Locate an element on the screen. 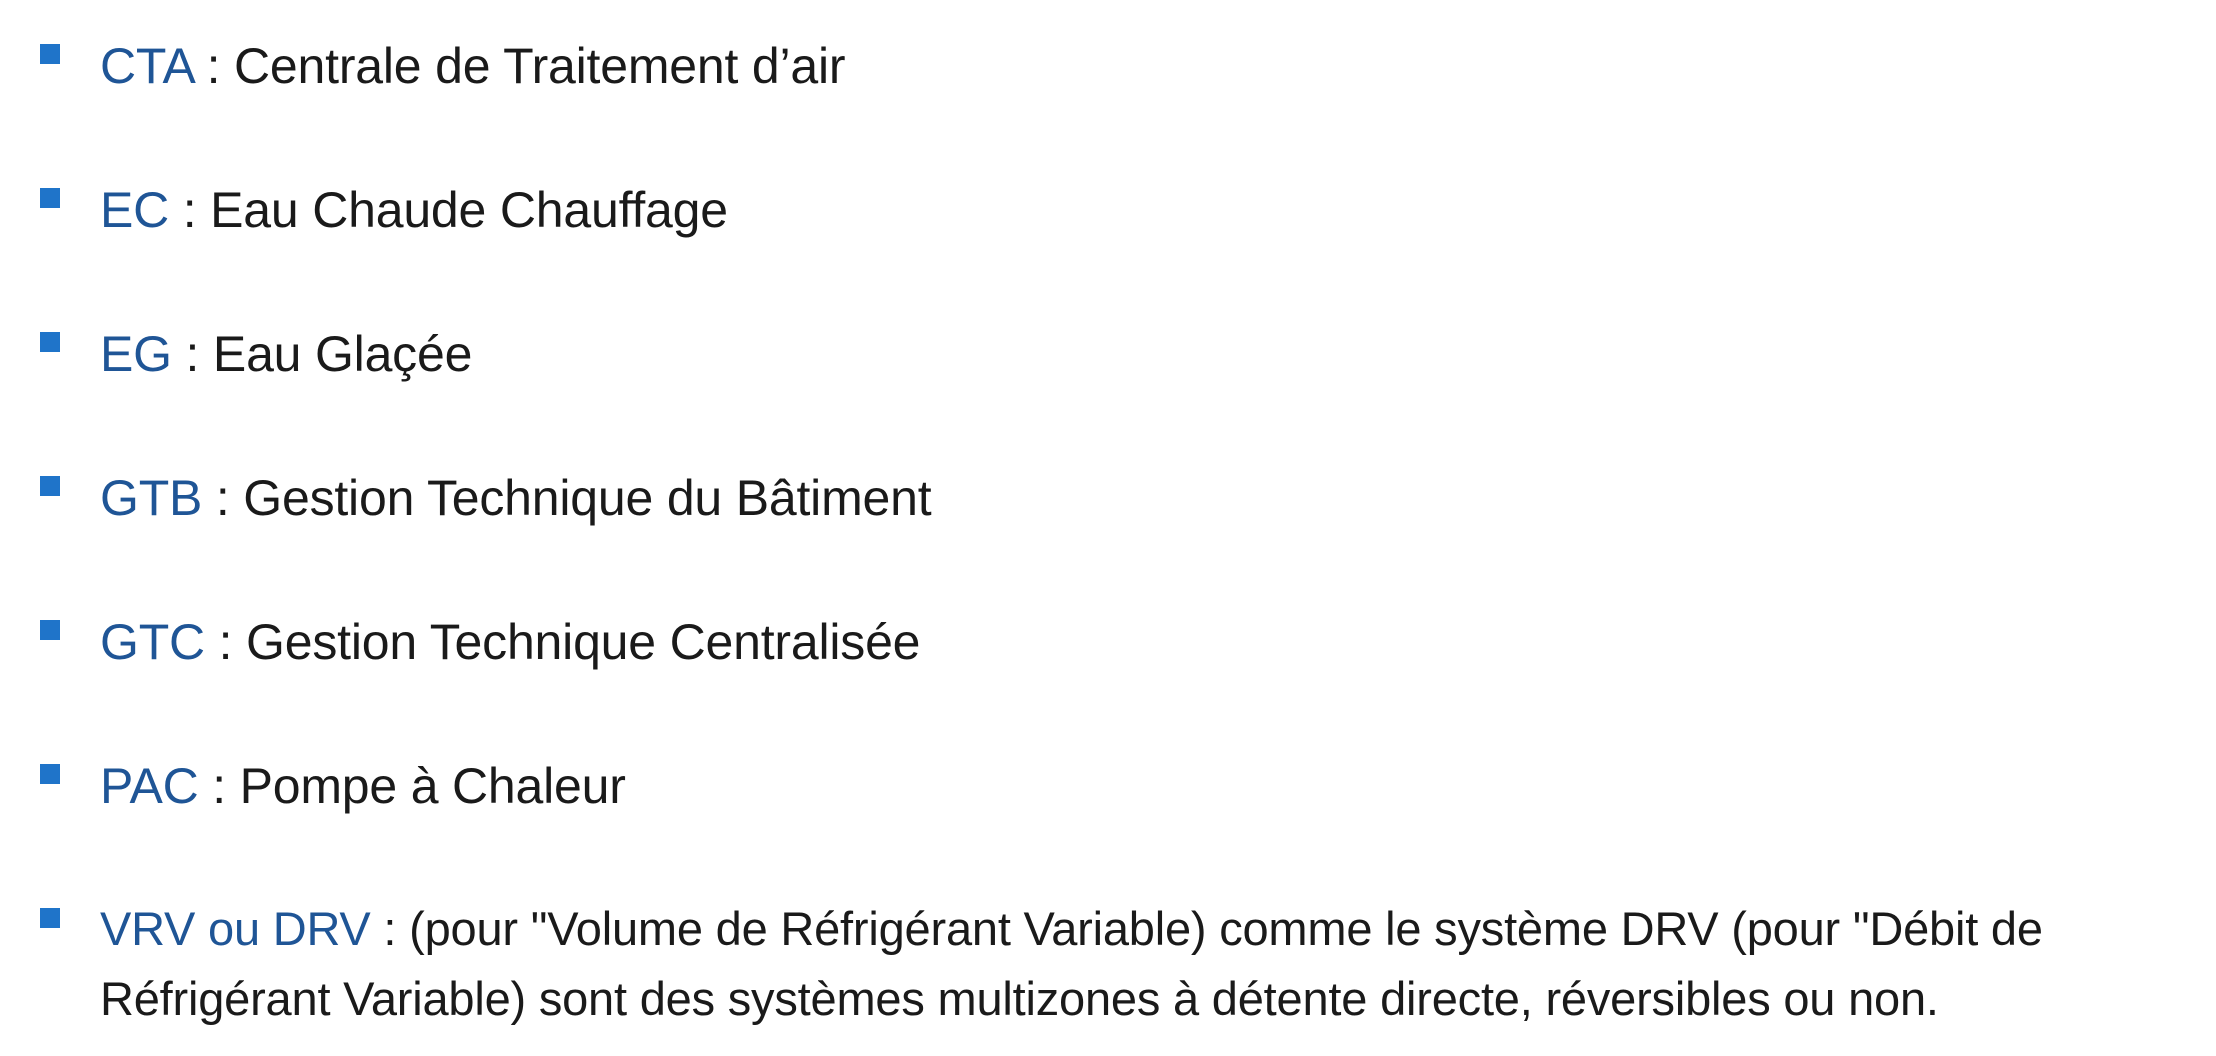 The height and width of the screenshot is (1056, 2216). glossary-entry: CTA : Centrale de Traitement d’air is located at coordinates (1153, 66).